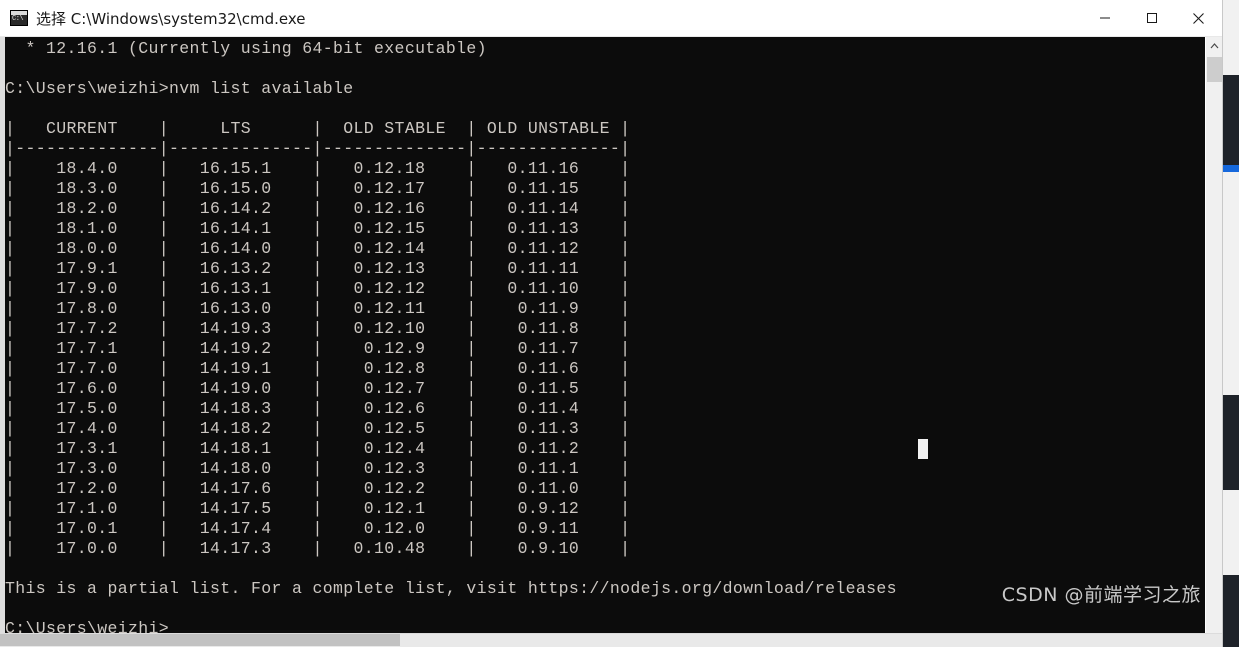 The image size is (1239, 647). I want to click on horizontal-scroll-thumb, so click(200, 640).